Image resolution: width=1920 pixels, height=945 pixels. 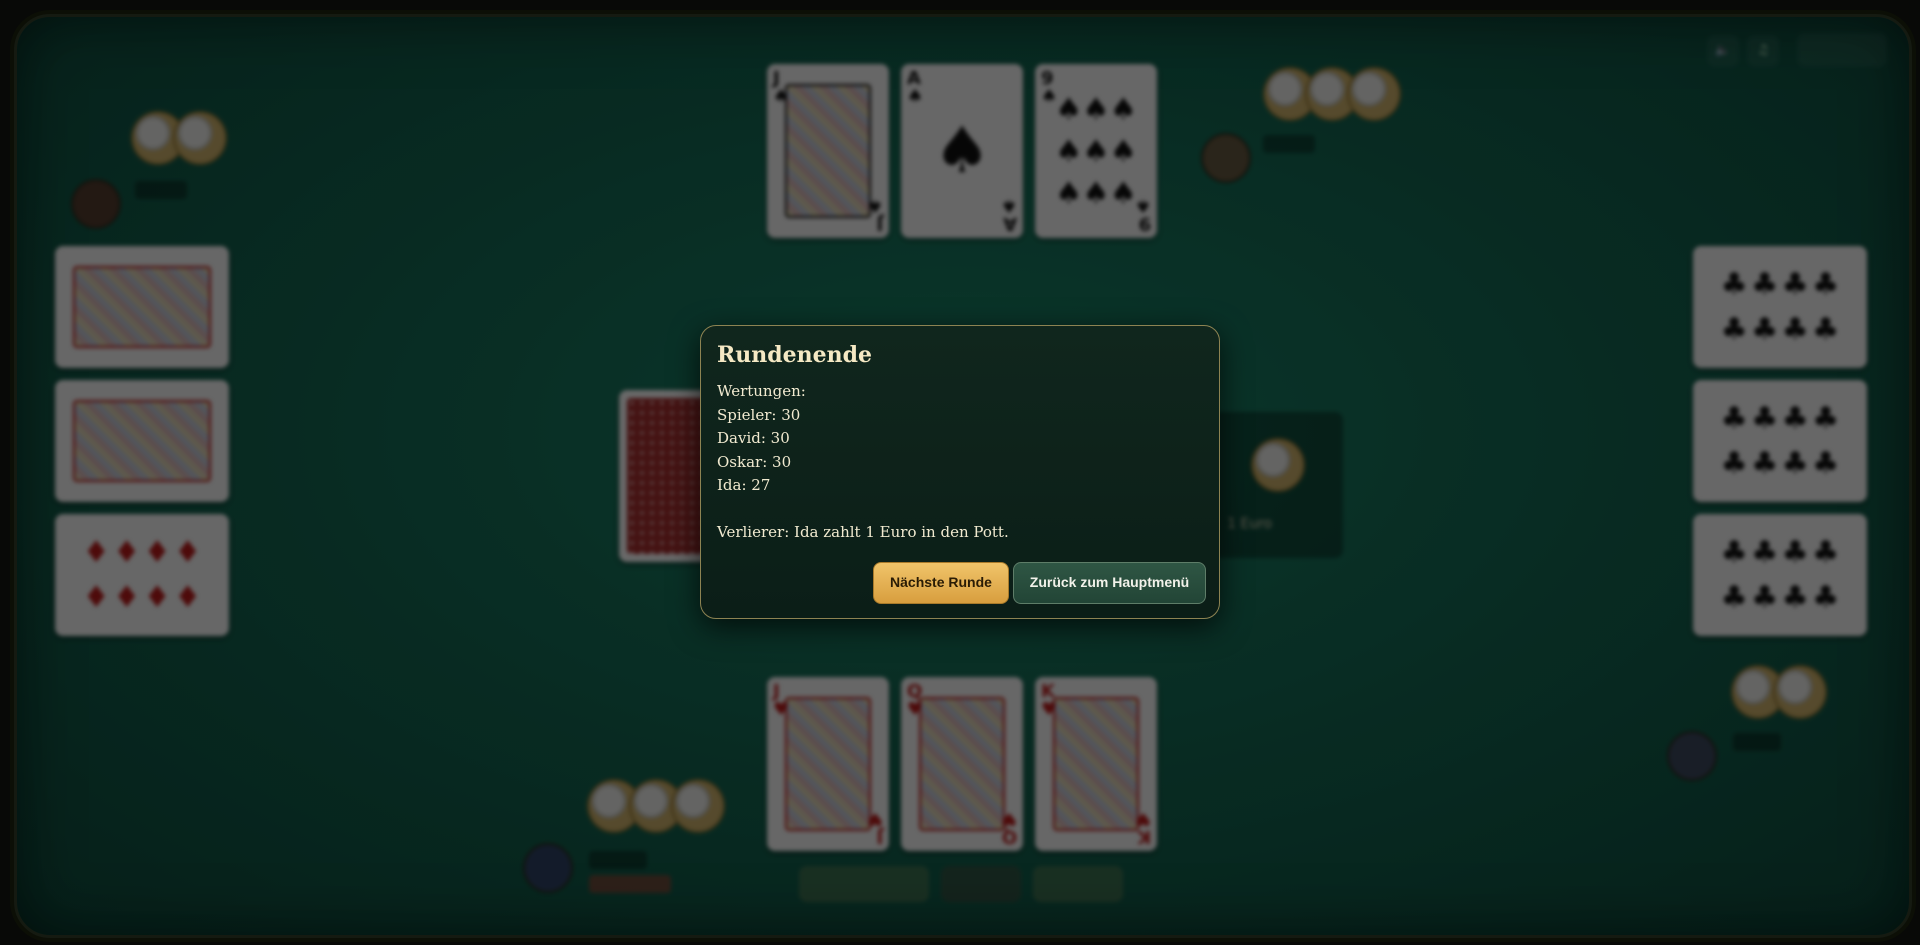 What do you see at coordinates (754, 461) in the screenshot?
I see `score-line: Oskar: 30` at bounding box center [754, 461].